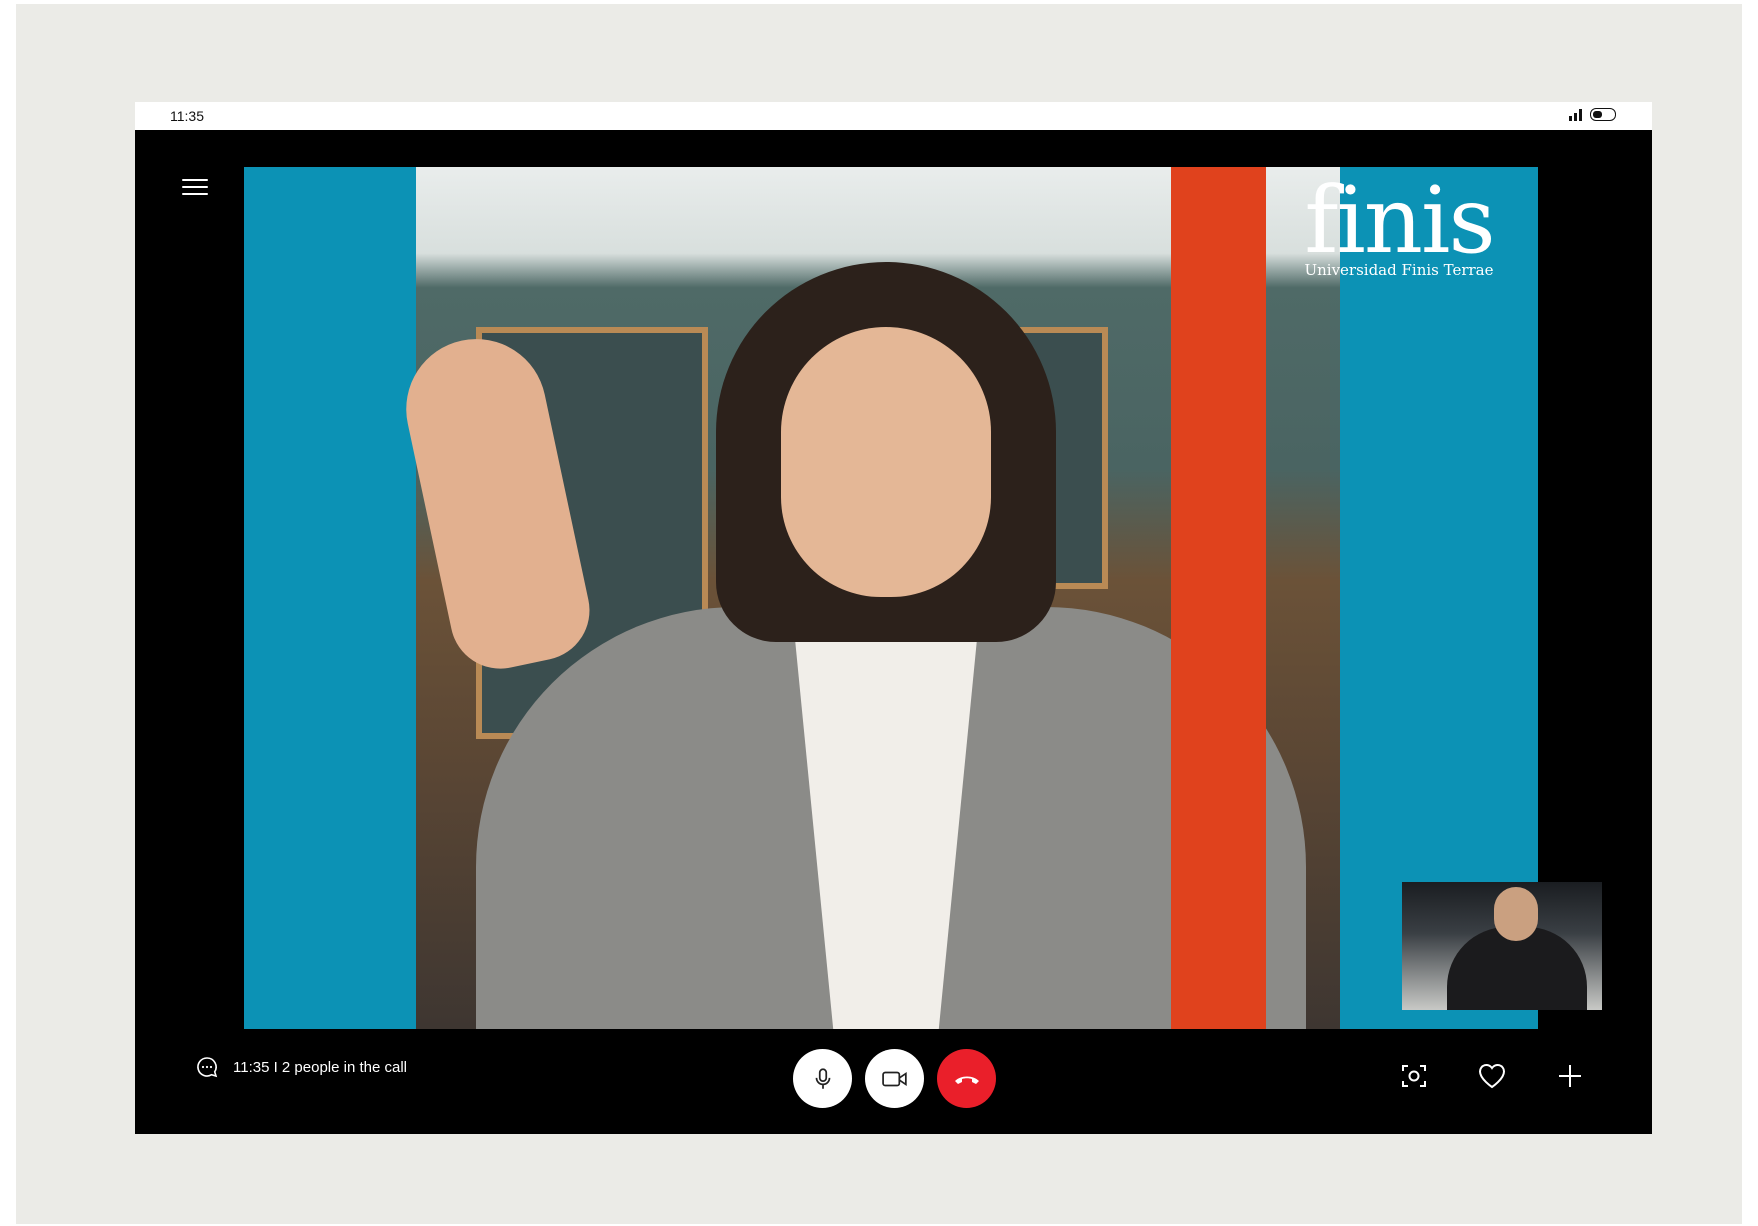 The image size is (1758, 1226). What do you see at coordinates (1570, 1076) in the screenshot?
I see `plus-icon` at bounding box center [1570, 1076].